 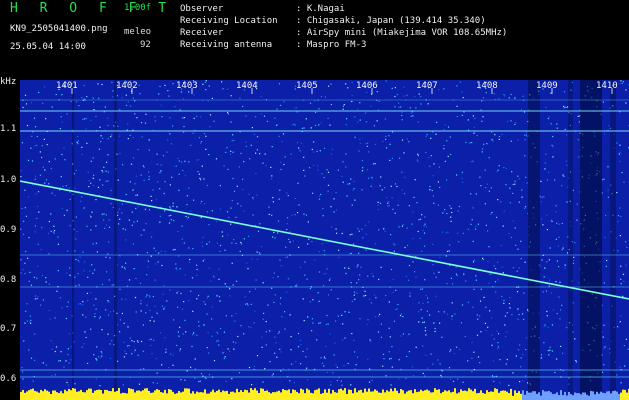 I want to click on meta-value-receiver: : AirSpy mini (Miakejima VOR 108.65MHz), so click(x=402, y=33).